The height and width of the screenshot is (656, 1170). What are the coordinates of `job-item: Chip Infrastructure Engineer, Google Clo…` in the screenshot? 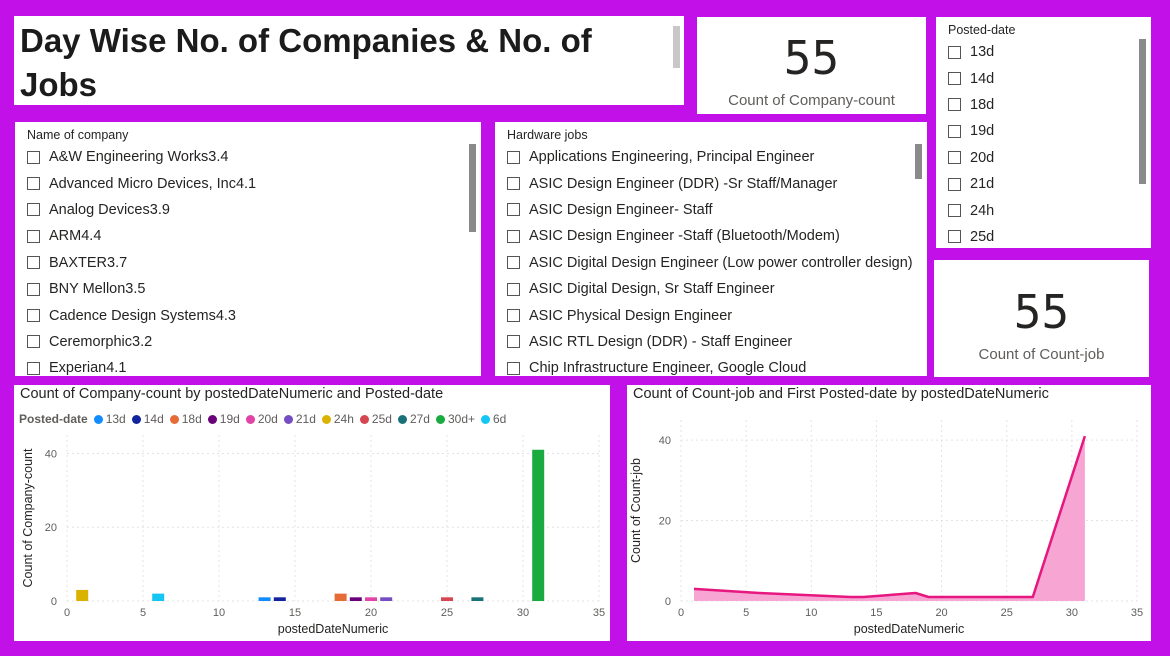 It's located at (710, 365).